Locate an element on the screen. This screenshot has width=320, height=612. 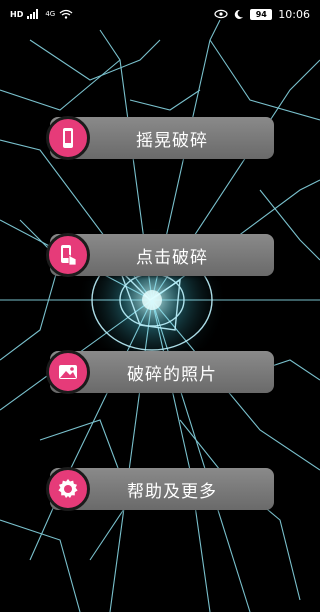
status-bar: HD 4G 94 10:06 is located at coordinates (160, 14).